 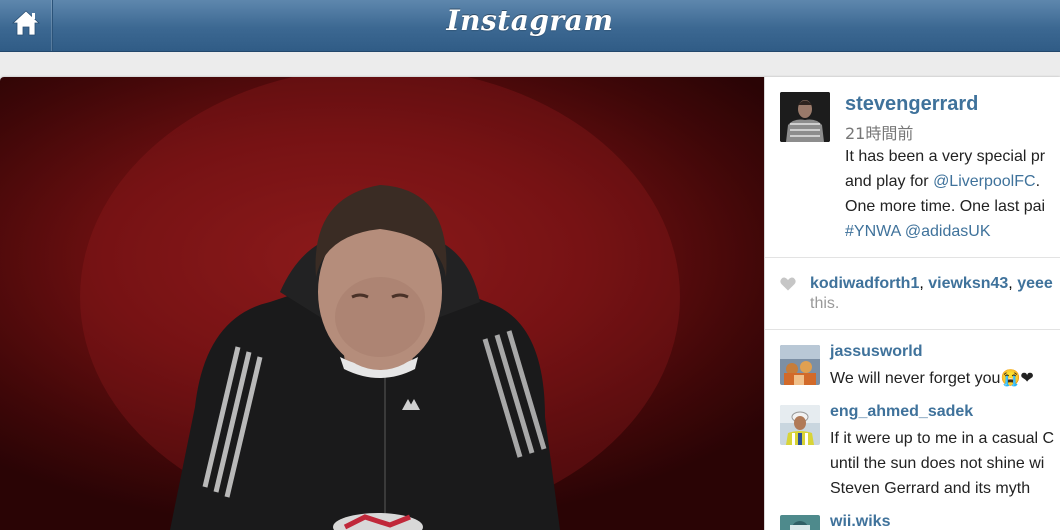 I want to click on caption-line-3: One more time. One last pai, so click(x=945, y=206).